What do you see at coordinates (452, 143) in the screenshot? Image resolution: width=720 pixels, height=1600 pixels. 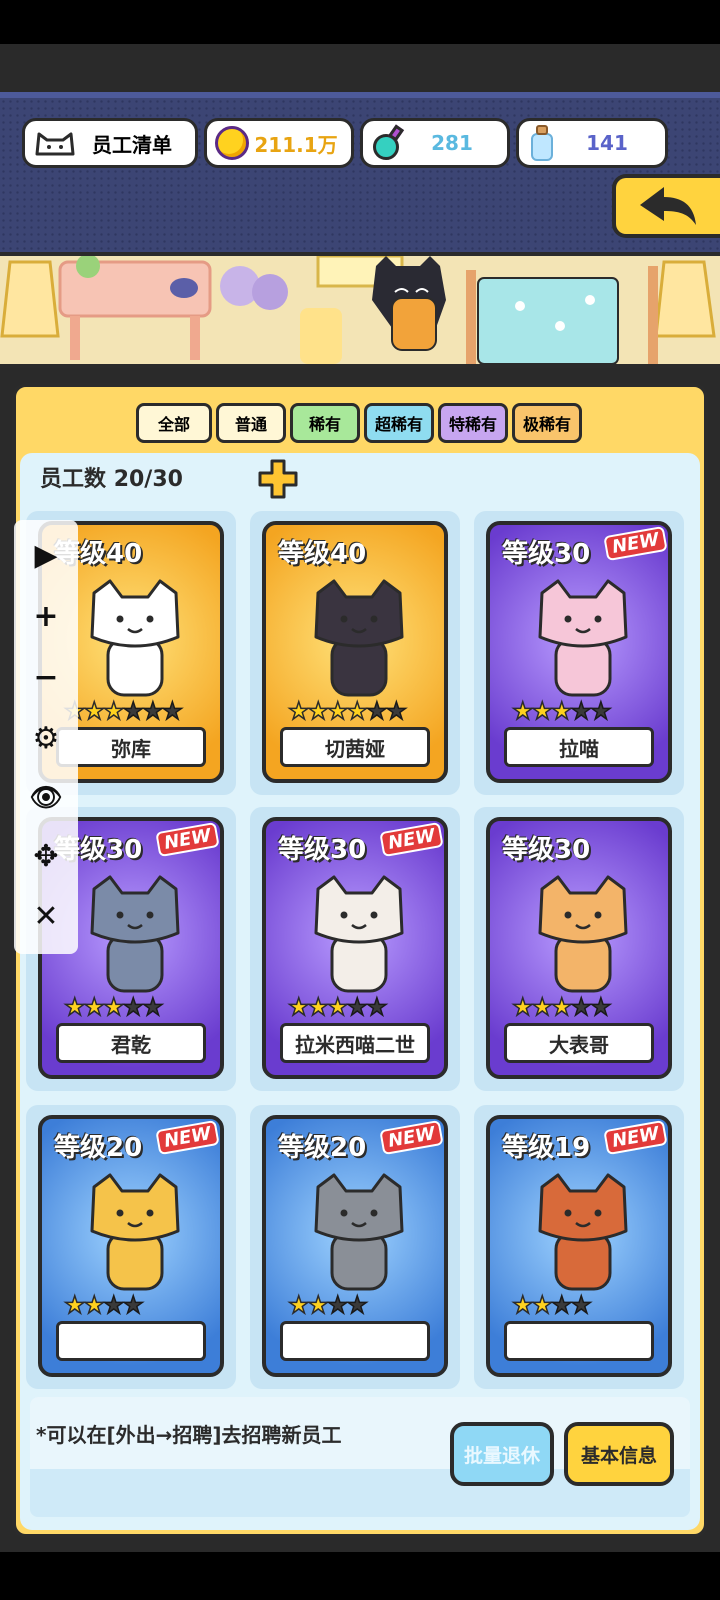 I see `potion-value: 281` at bounding box center [452, 143].